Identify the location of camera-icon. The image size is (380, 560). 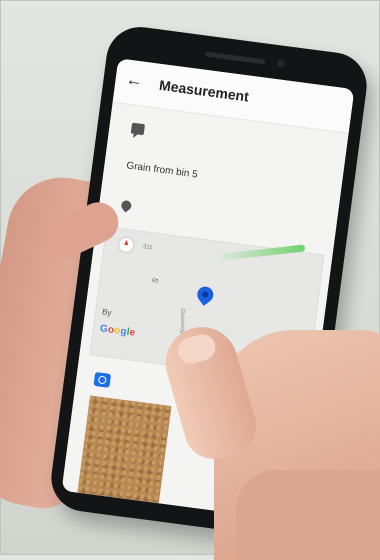
(102, 379).